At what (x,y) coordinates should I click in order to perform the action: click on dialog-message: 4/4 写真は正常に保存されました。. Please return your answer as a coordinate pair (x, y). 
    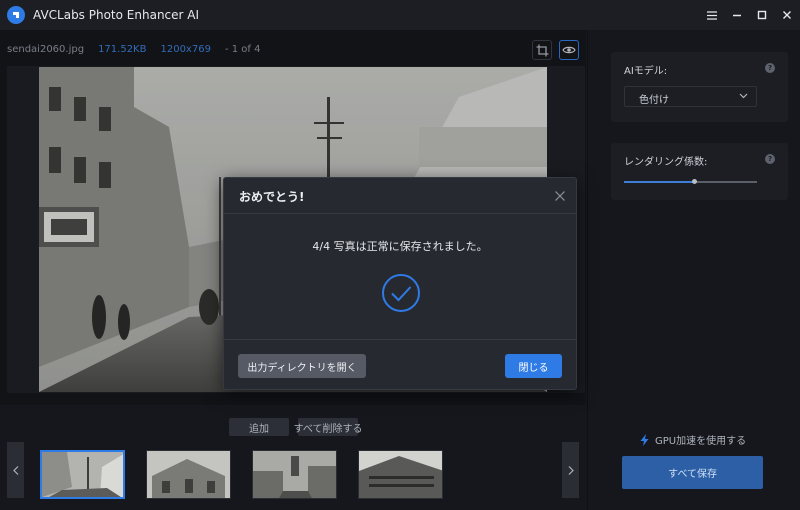
    Looking at the image, I should click on (400, 246).